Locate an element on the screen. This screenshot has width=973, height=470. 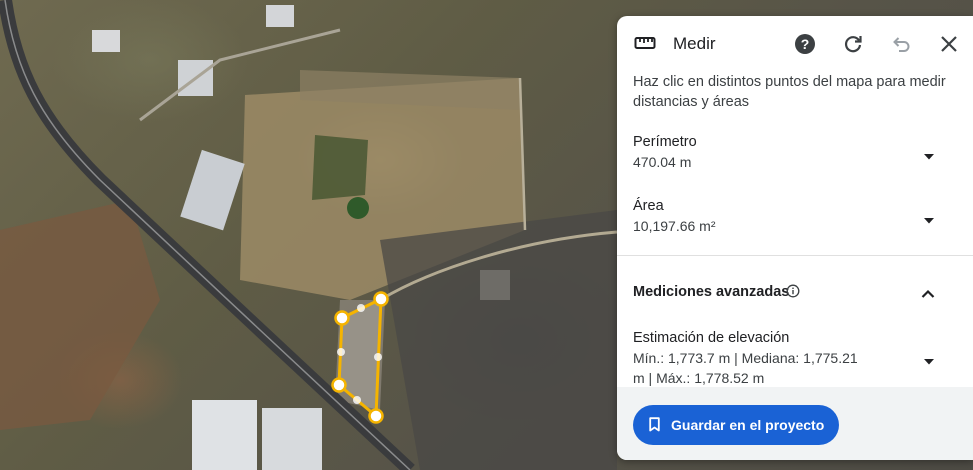
advanced-measurements-title: Mediciones avanzadas is located at coordinates (711, 292).